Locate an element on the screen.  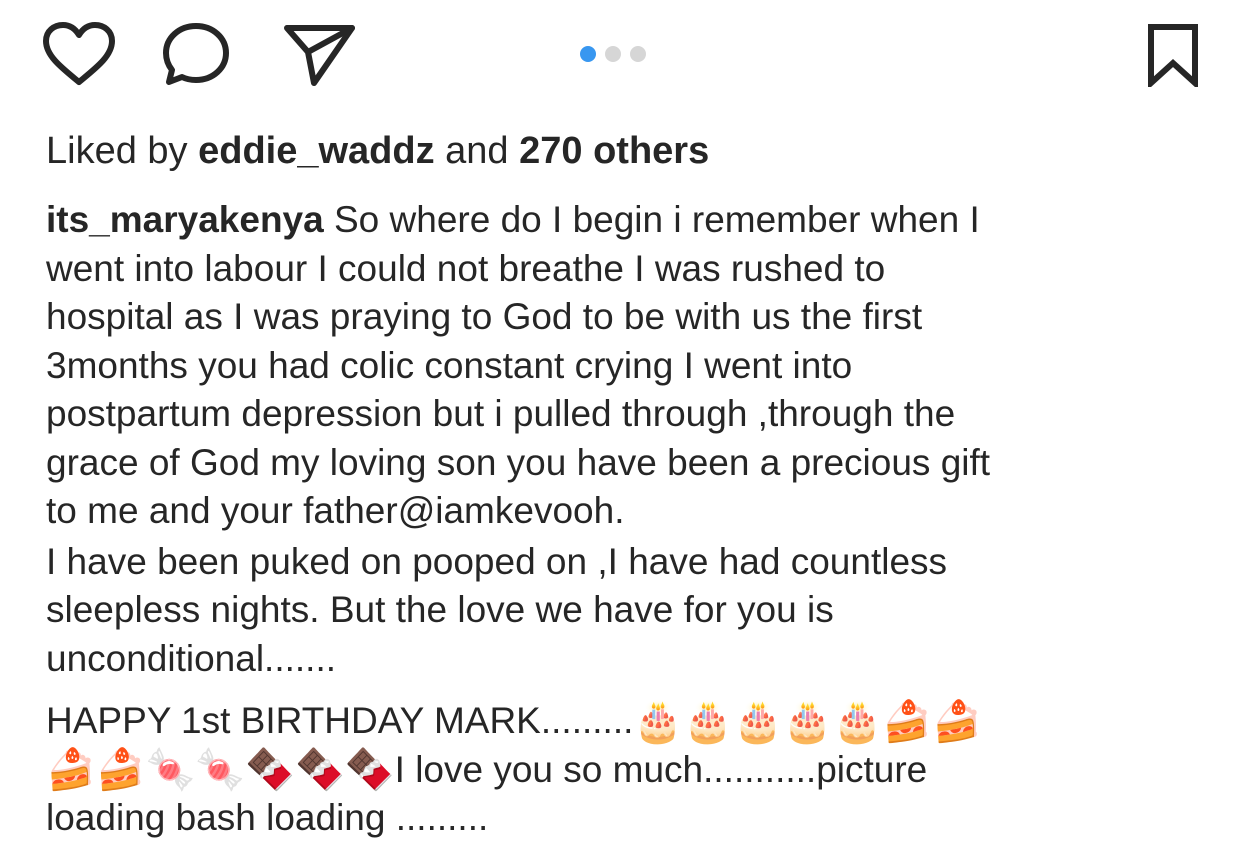
caption-text: So where do I begin i remember when I is located at coordinates (651, 219).